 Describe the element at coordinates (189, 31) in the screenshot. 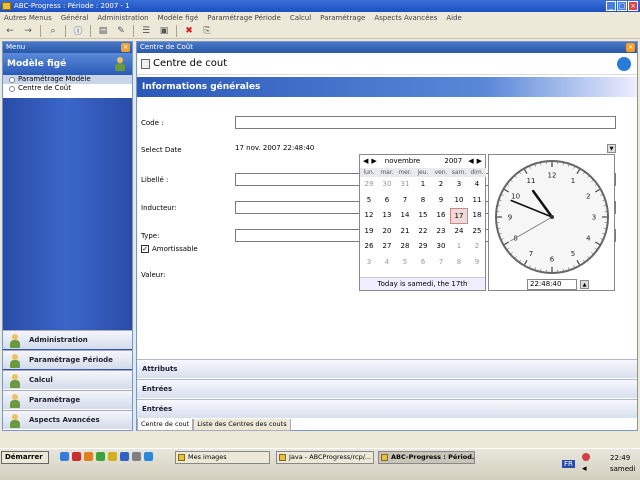

I see `delete-icon: ✖` at that location.